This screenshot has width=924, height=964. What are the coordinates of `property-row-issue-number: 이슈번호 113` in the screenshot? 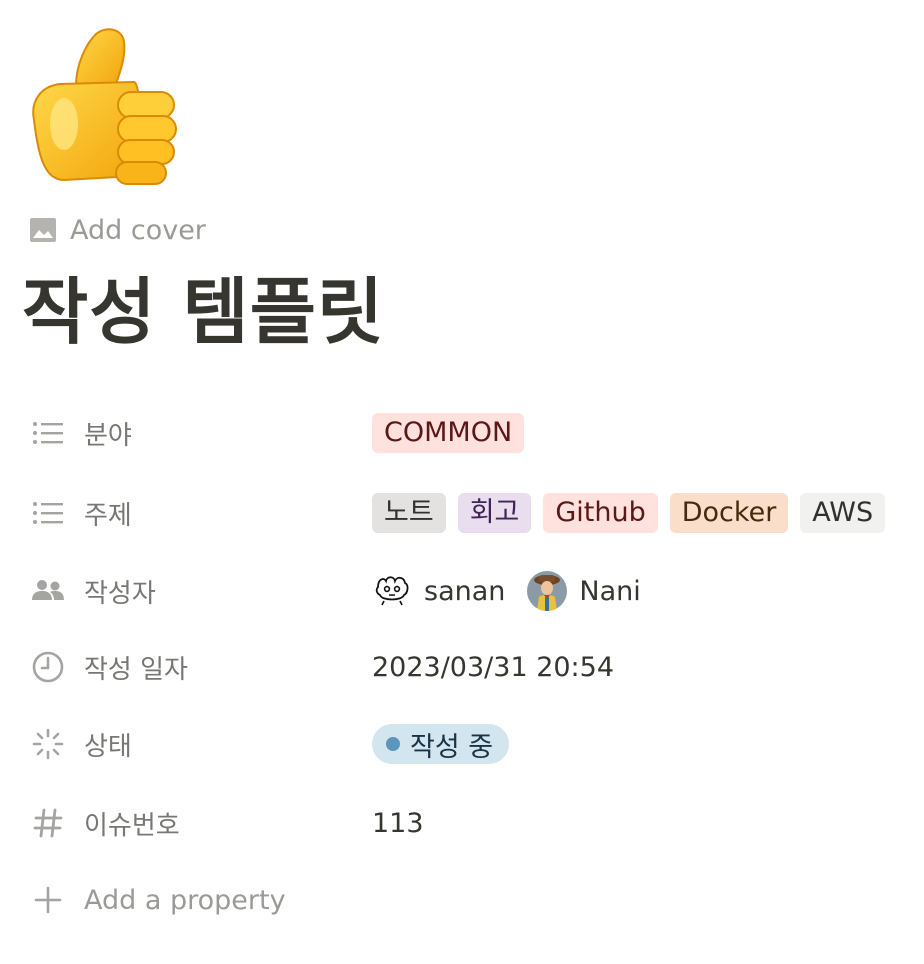 It's located at (468, 823).